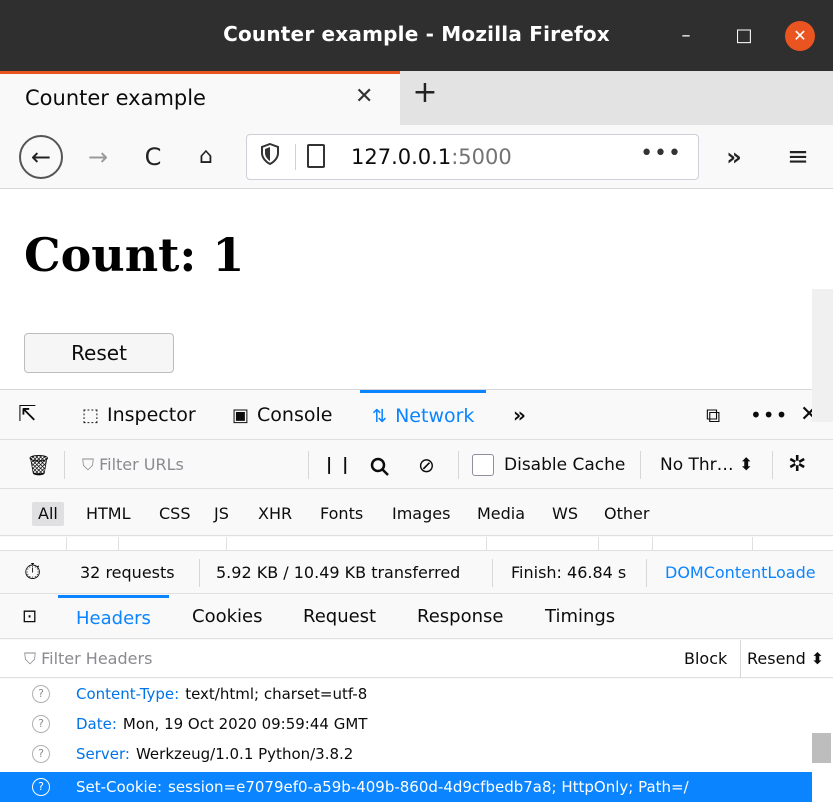 This screenshot has height=811, width=833. I want to click on tab-cookies: Cookies, so click(227, 617).